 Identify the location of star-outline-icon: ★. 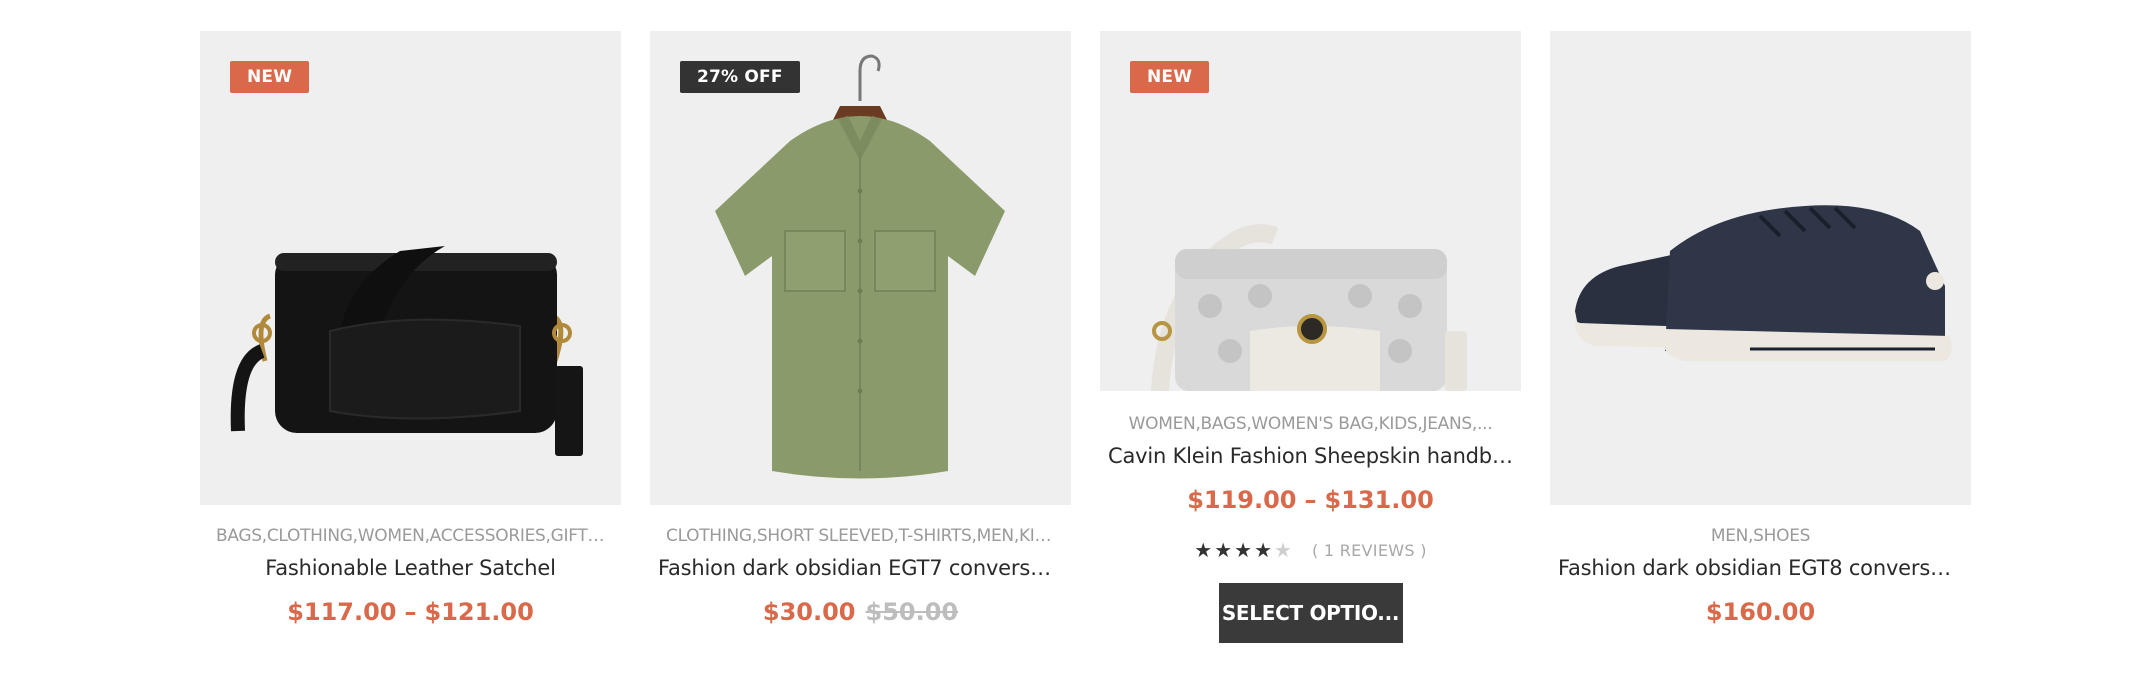
(1283, 550).